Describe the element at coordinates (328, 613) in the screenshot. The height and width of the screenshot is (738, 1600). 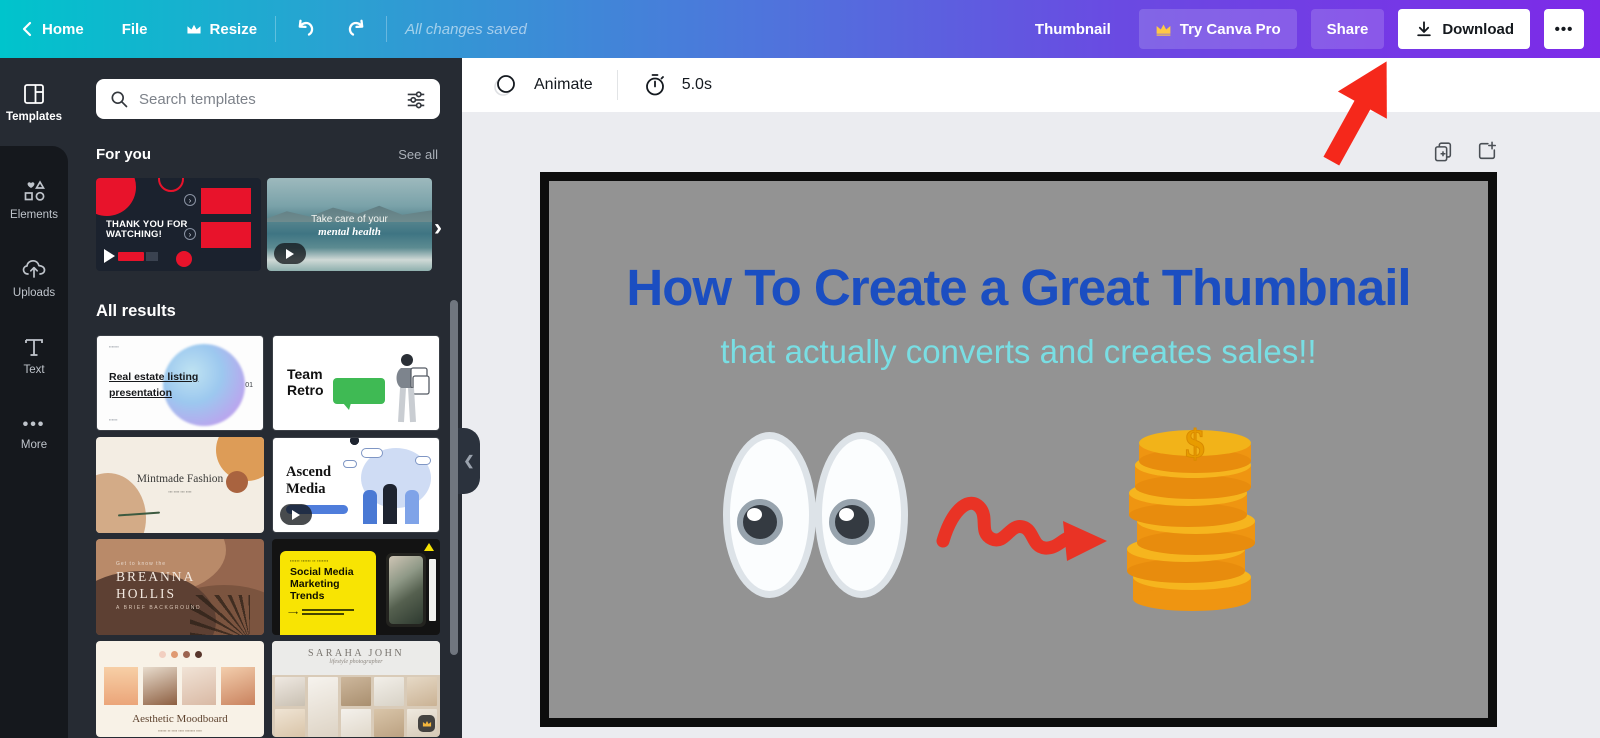
I see `caption-lines` at that location.